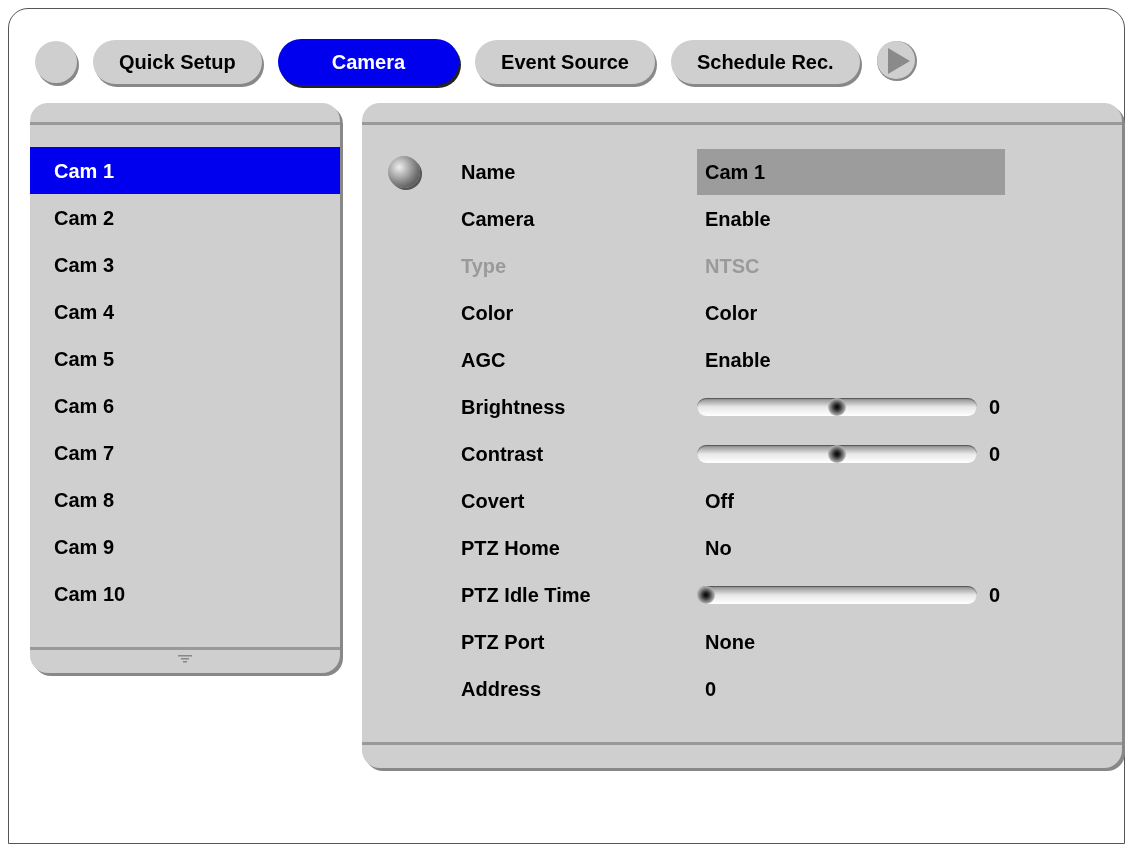  I want to click on setting-label: Brightness, so click(514, 407).